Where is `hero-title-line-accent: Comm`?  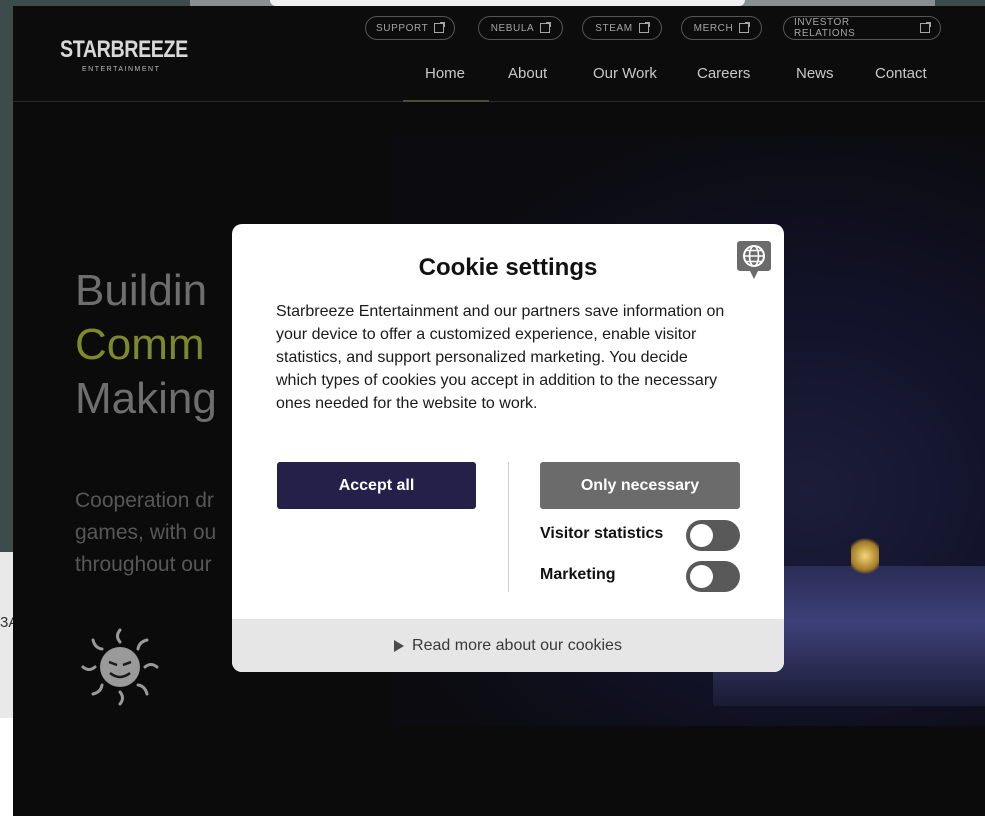
hero-title-line-accent: Comm is located at coordinates (140, 344).